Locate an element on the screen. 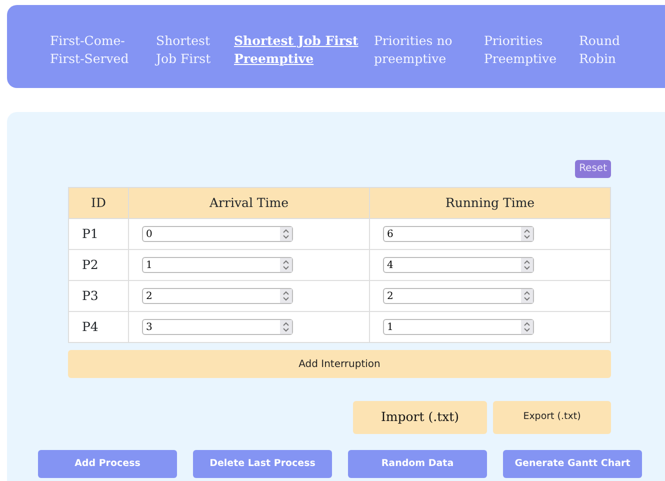  export-button: Export (.txt) is located at coordinates (552, 417).